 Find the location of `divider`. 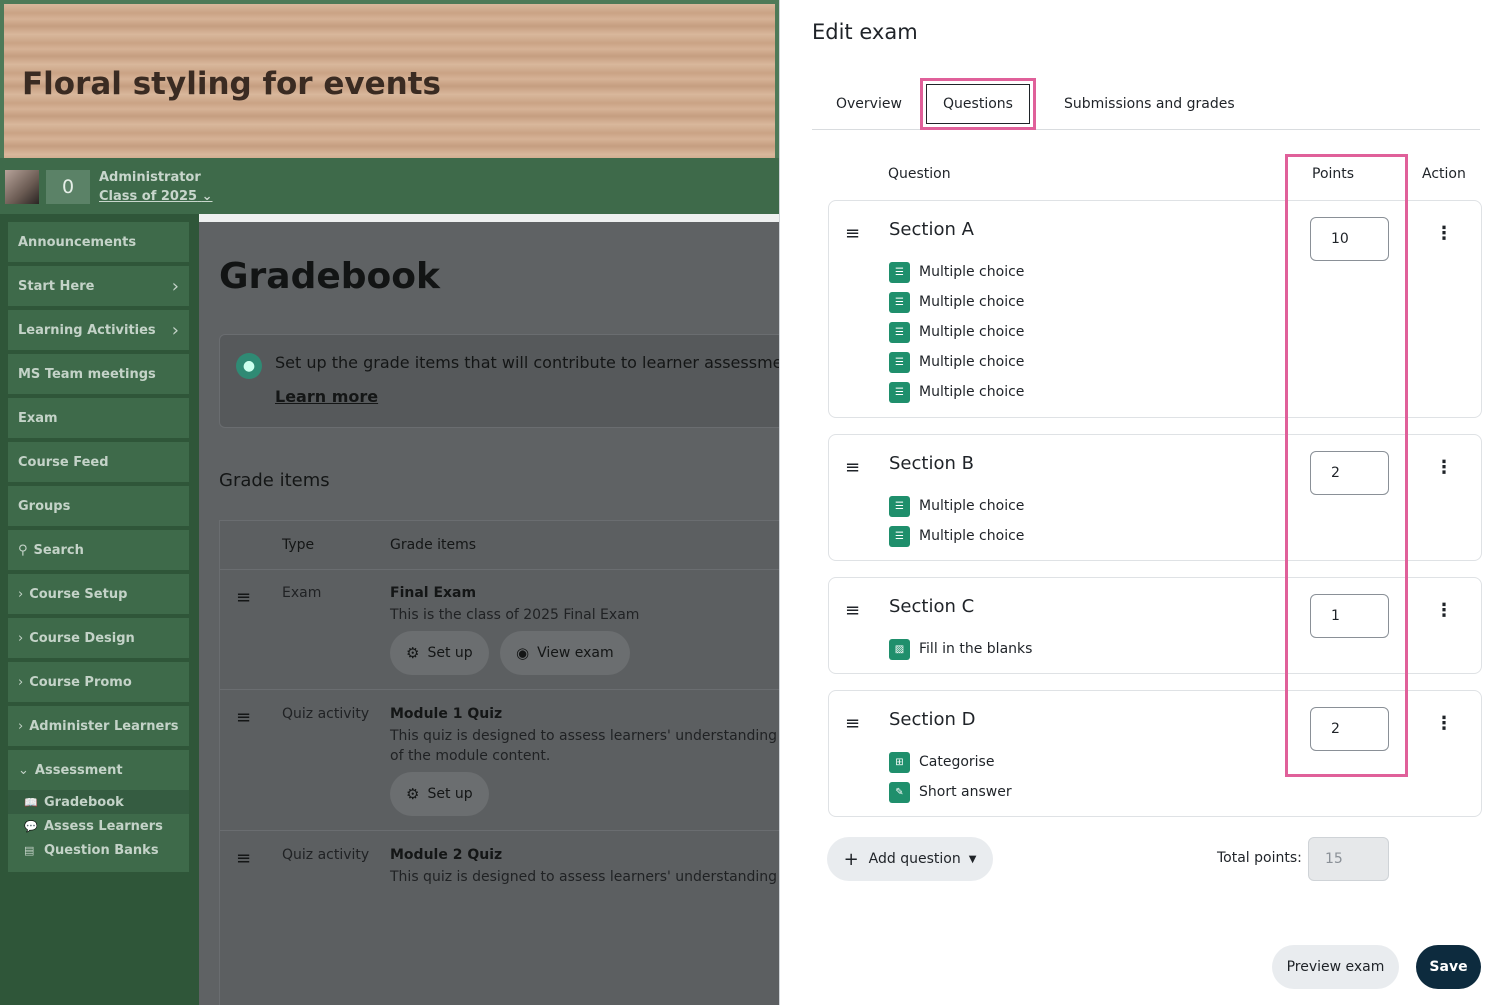

divider is located at coordinates (499, 689).